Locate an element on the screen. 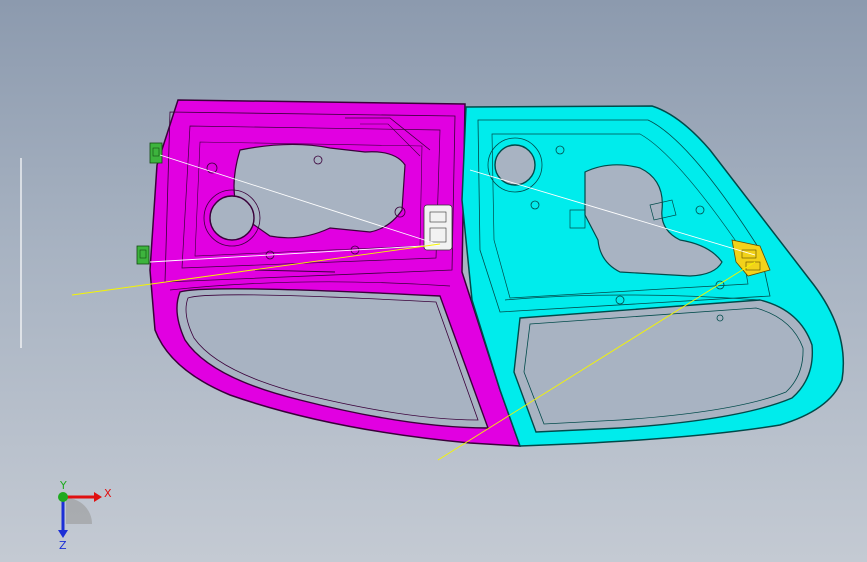 The width and height of the screenshot is (867, 562). x-axis-label: X is located at coordinates (108, 493).